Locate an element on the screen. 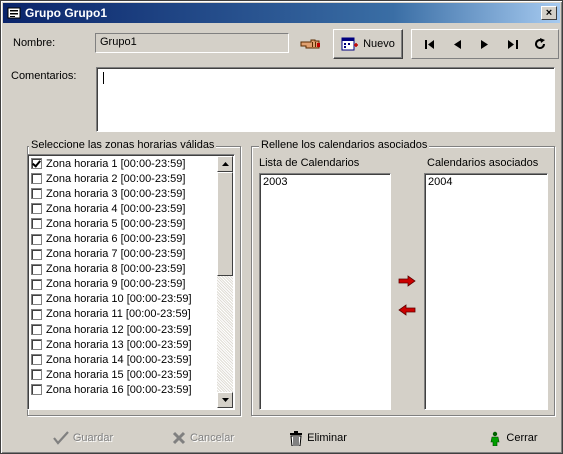  refresh-button is located at coordinates (540, 44).